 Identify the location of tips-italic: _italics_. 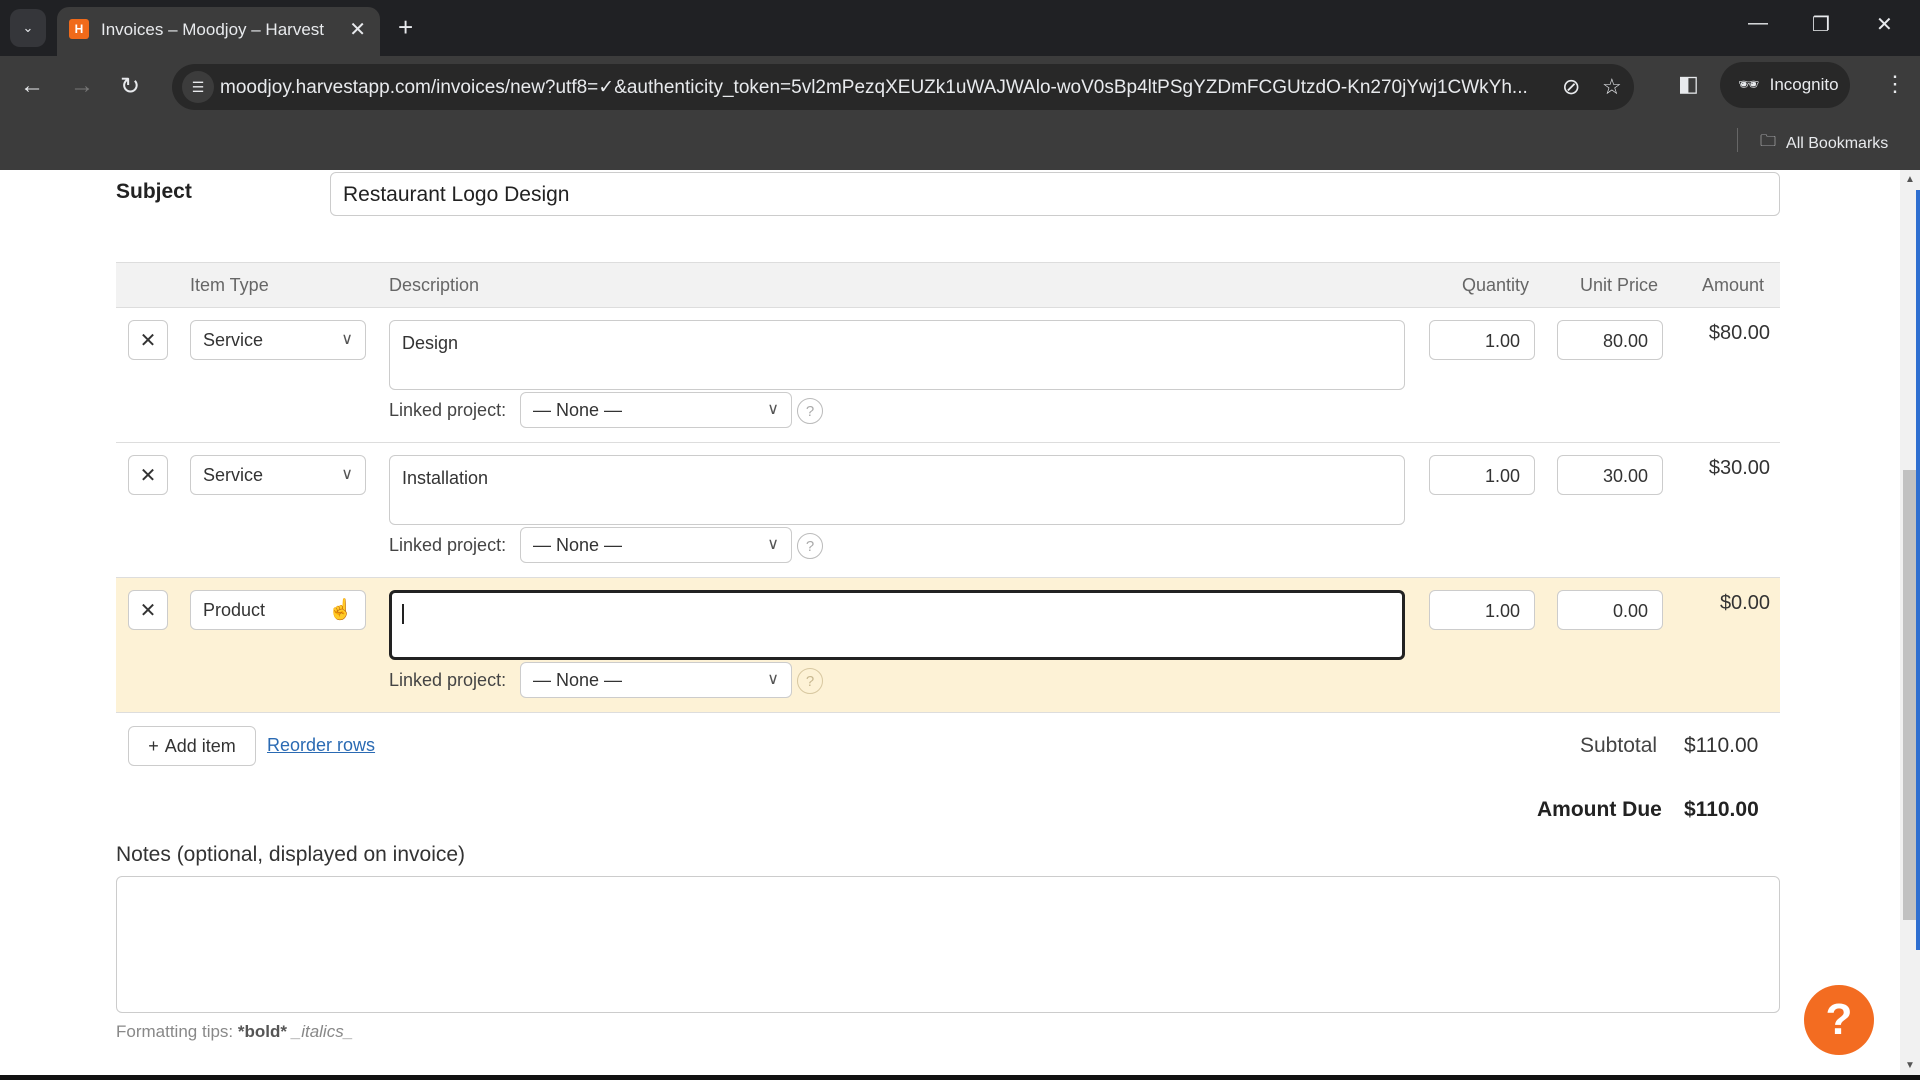
(322, 1031).